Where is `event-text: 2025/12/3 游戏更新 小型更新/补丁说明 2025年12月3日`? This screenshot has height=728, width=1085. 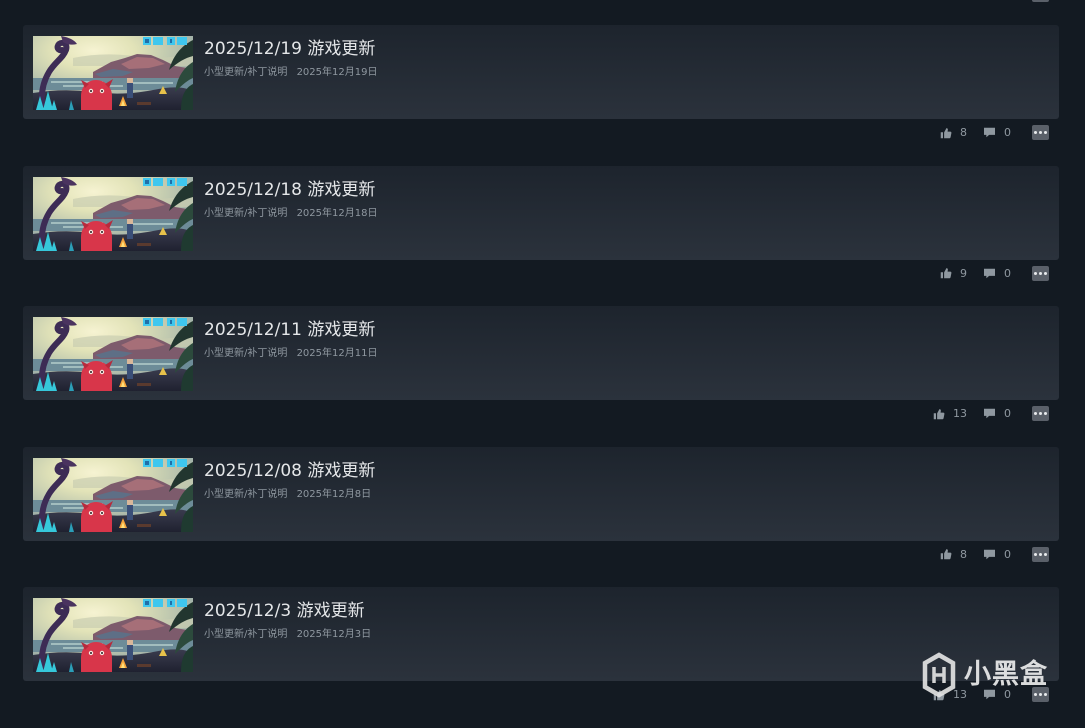
event-text: 2025/12/3 游戏更新 小型更新/补丁说明 2025年12月3日 is located at coordinates (287, 634).